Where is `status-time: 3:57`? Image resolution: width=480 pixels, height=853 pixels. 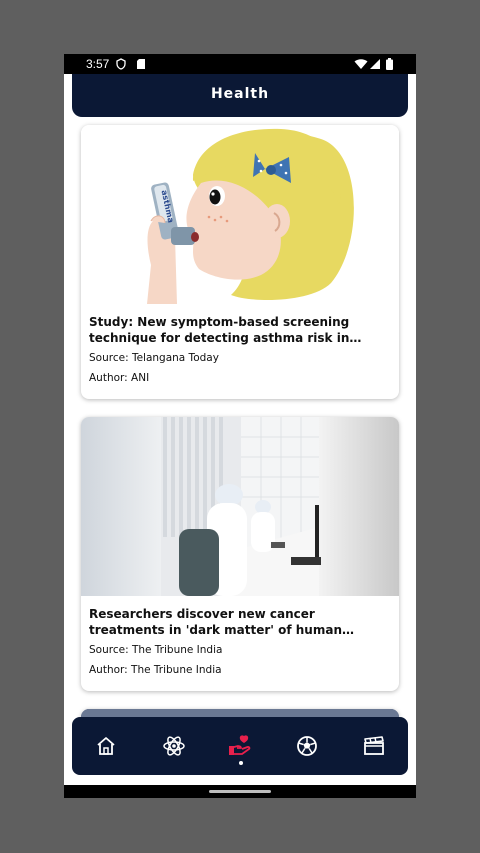
status-time: 3:57 is located at coordinates (98, 64).